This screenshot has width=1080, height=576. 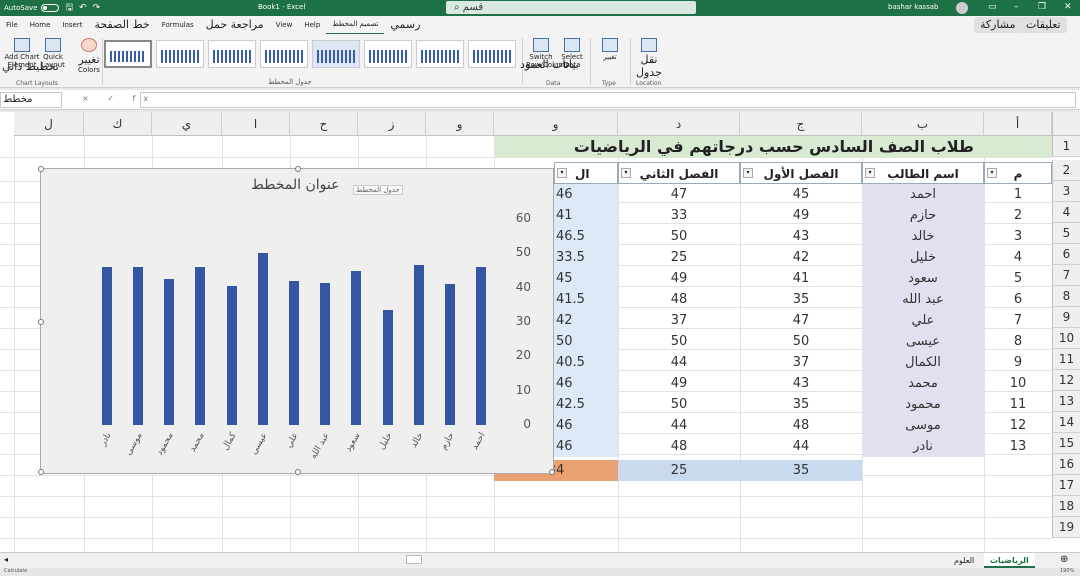 I want to click on undo-icon: ↶, so click(x=83, y=8).